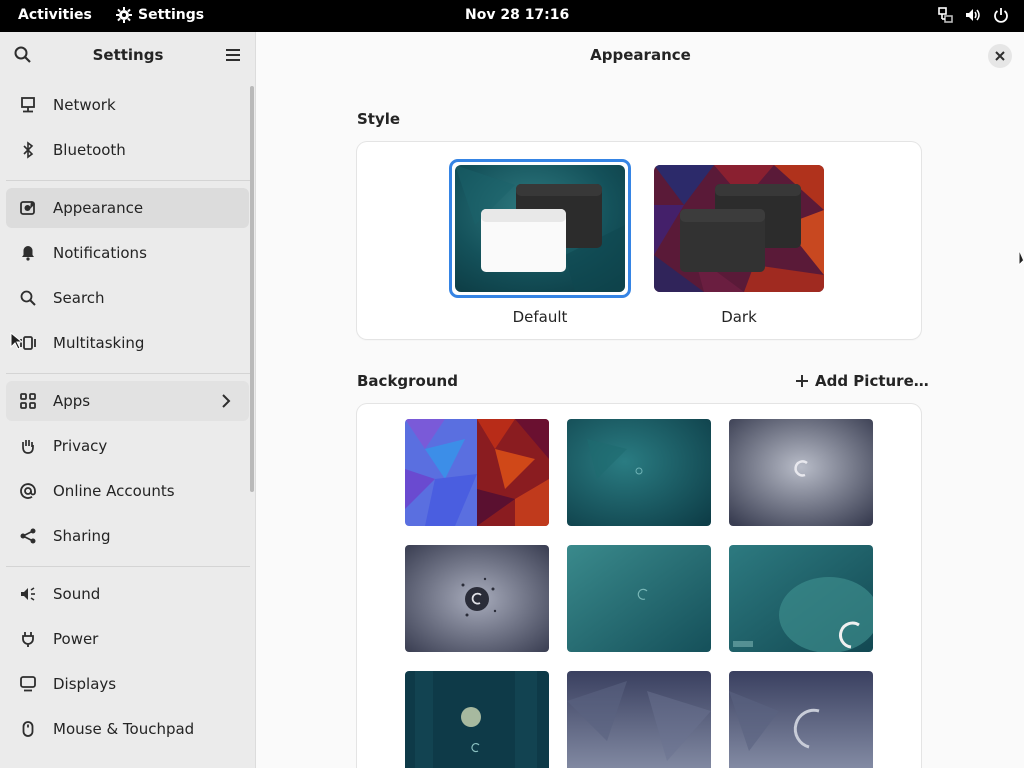  Describe the element at coordinates (517, 15) in the screenshot. I see `clock: Nov 28 17:16` at that location.